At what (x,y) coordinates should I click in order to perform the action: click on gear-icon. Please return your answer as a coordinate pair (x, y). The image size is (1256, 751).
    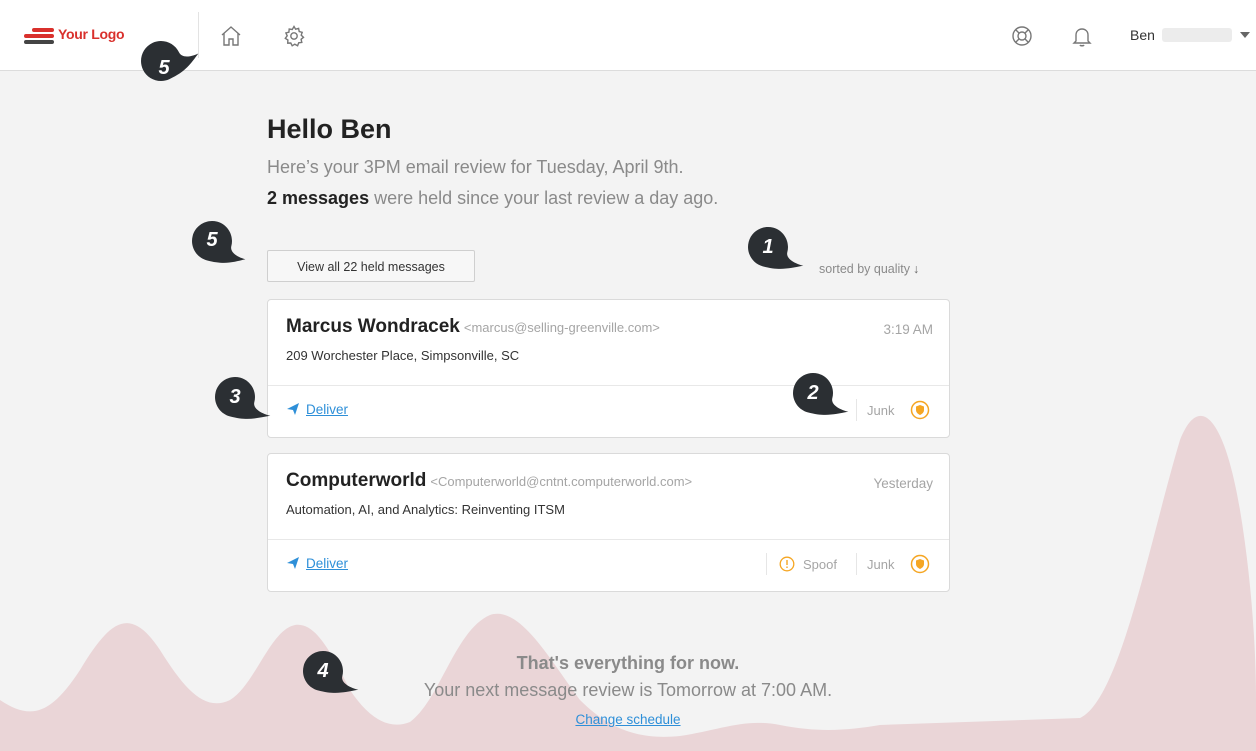
    Looking at the image, I should click on (294, 36).